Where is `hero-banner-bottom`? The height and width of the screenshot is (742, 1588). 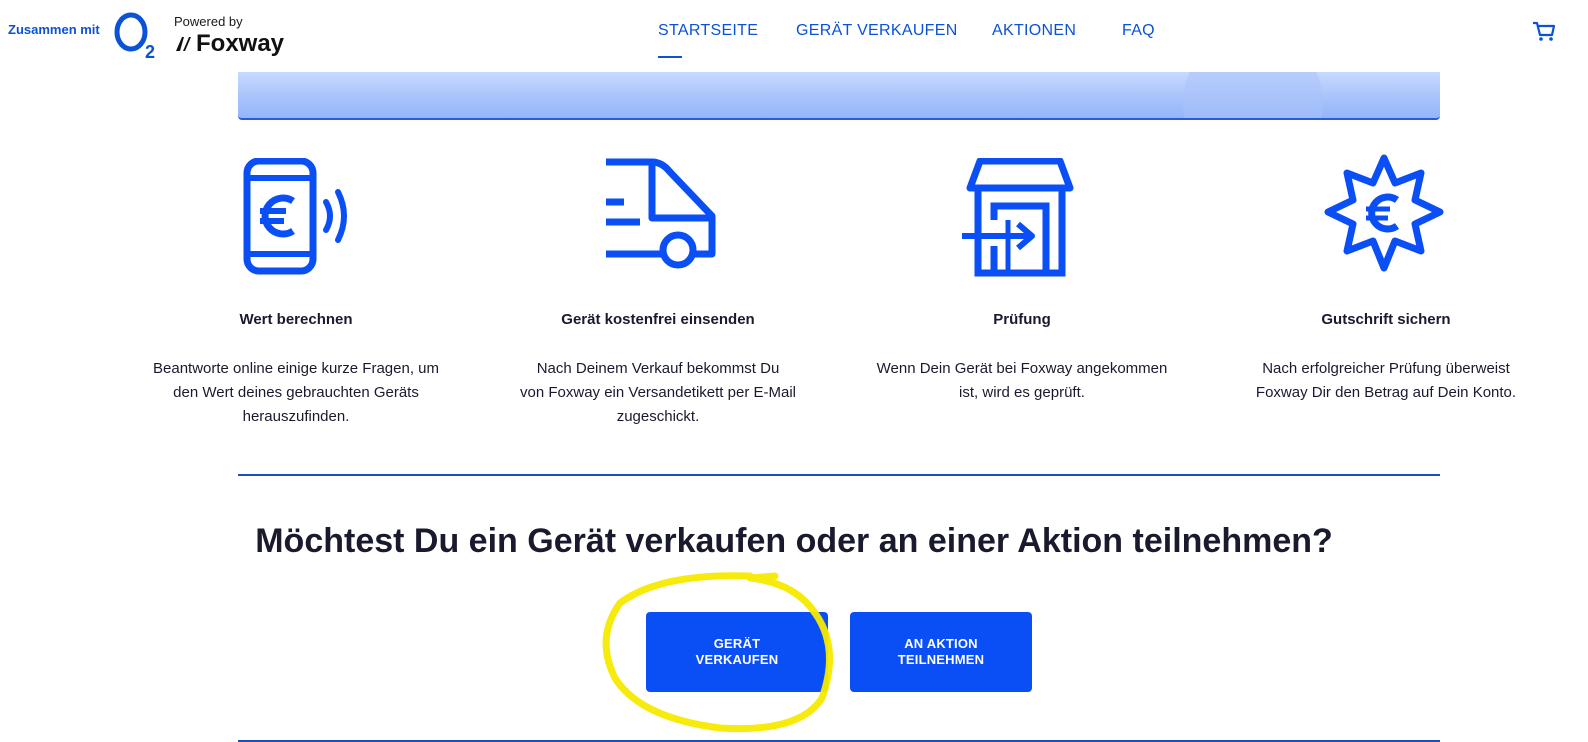 hero-banner-bottom is located at coordinates (839, 96).